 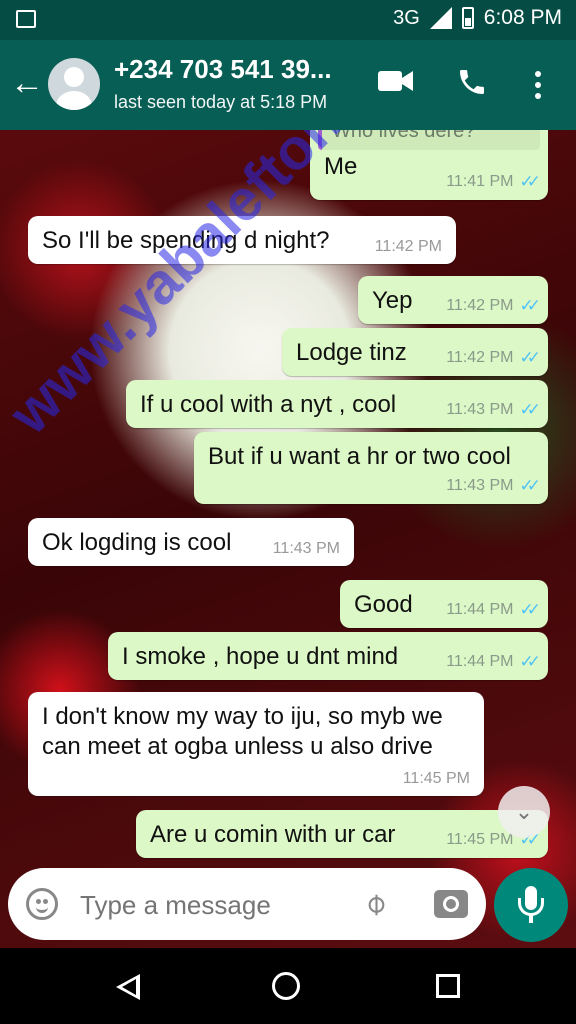 I want to click on composer-bar: ⌀, so click(x=288, y=905).